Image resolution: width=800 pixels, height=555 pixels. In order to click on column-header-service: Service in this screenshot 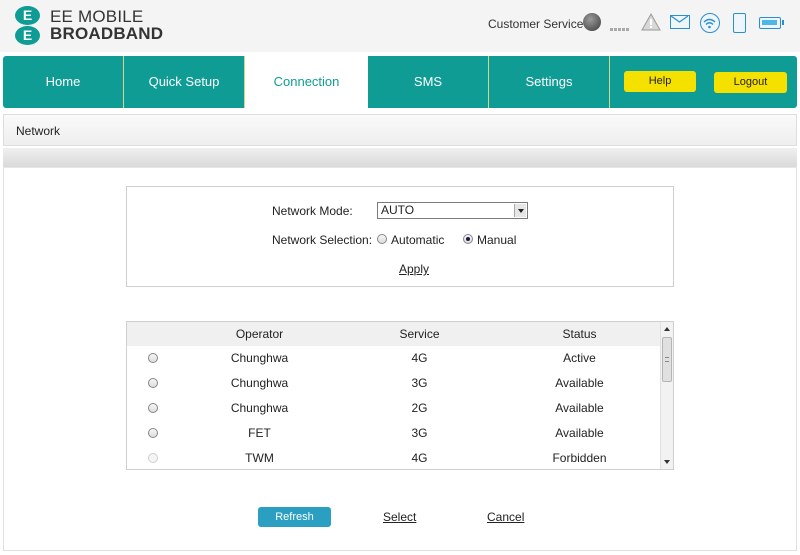, I will do `click(419, 334)`.